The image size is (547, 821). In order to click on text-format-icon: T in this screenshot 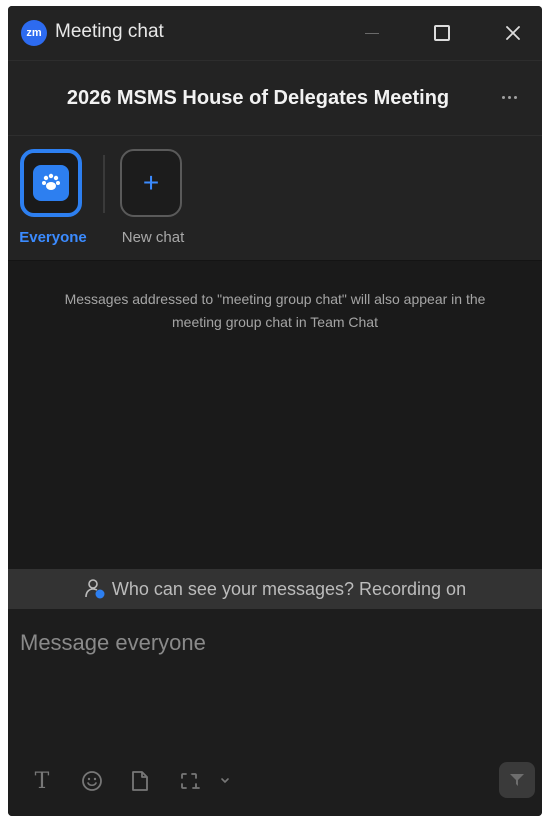, I will do `click(42, 781)`.